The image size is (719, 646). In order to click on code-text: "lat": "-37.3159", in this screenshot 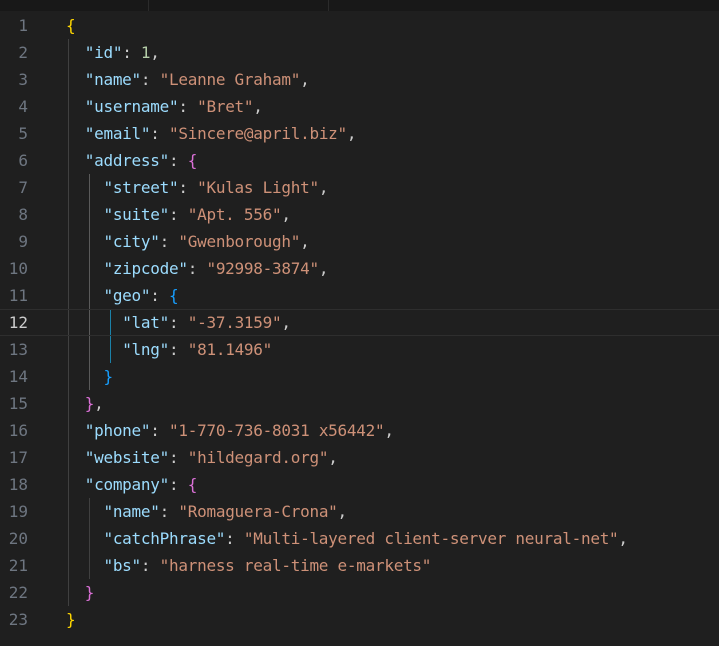, I will do `click(178, 322)`.